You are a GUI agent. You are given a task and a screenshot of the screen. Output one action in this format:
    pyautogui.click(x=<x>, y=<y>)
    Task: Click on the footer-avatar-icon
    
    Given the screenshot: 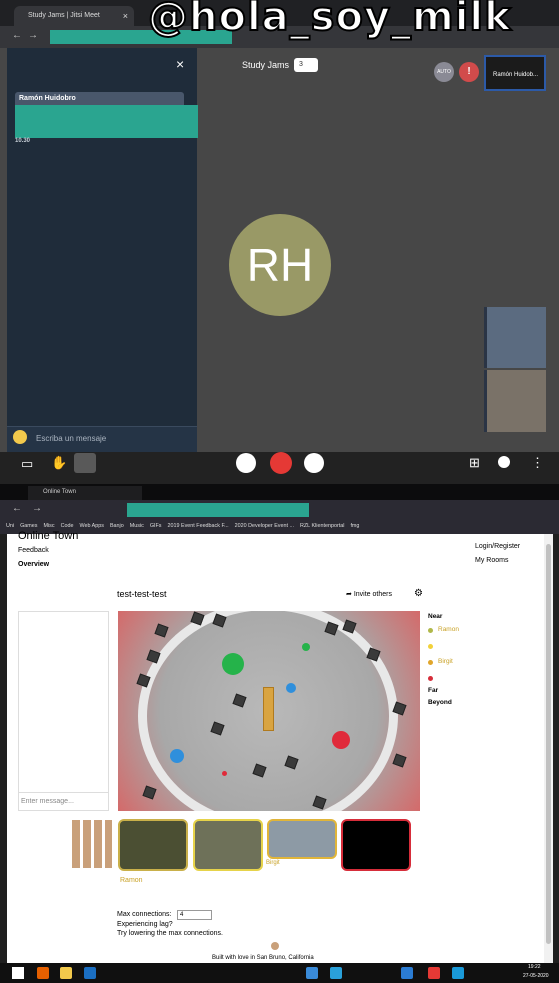 What is the action you would take?
    pyautogui.click(x=275, y=946)
    